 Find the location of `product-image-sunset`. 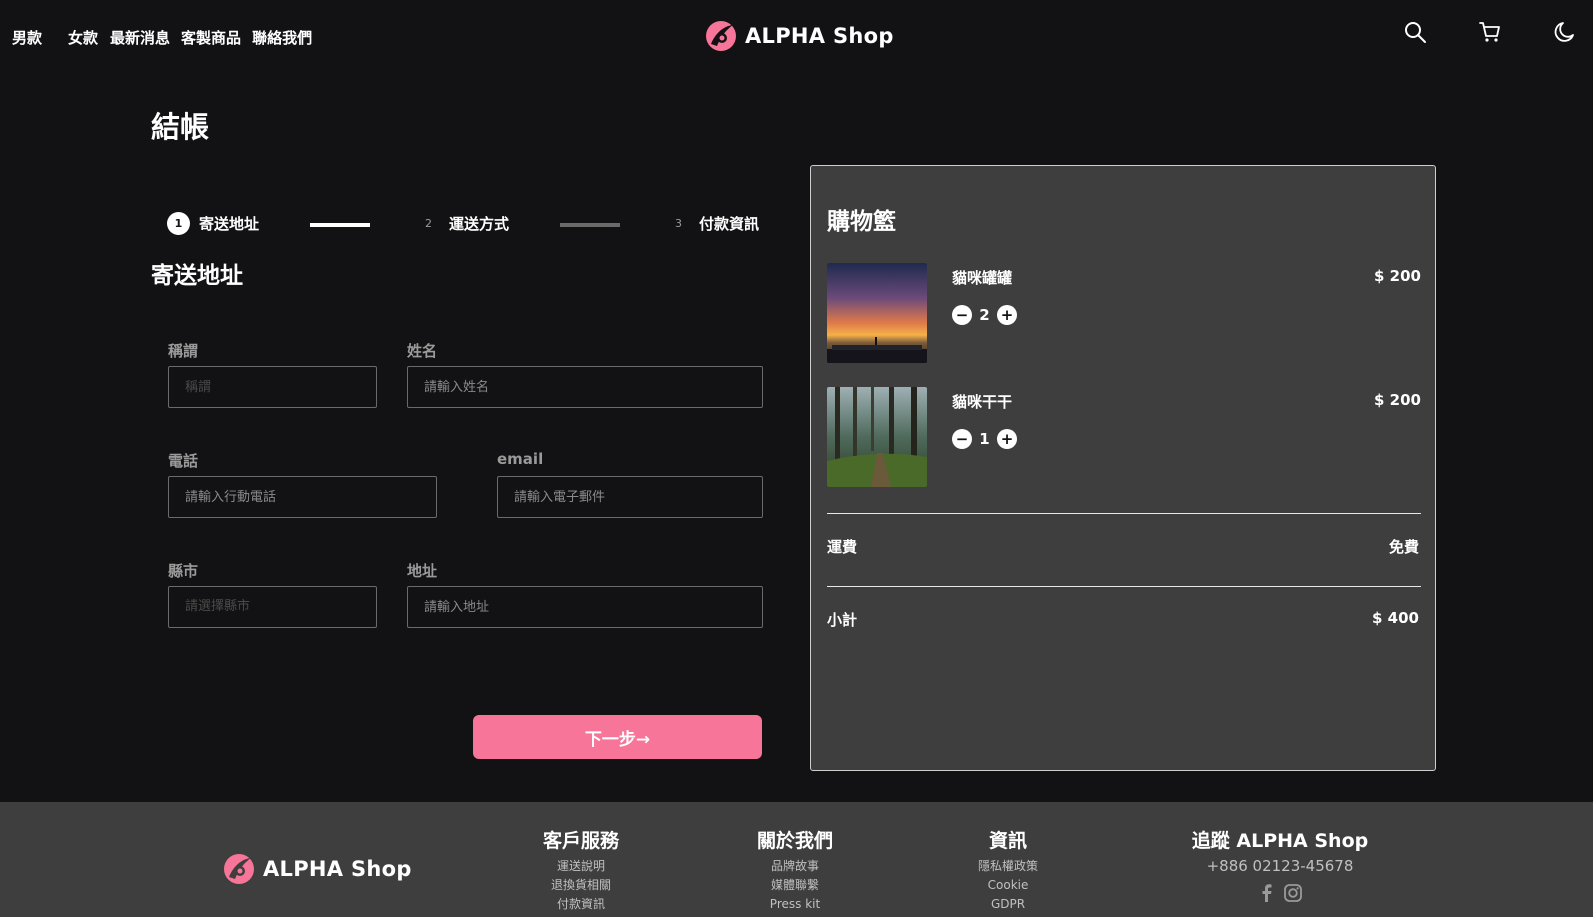

product-image-sunset is located at coordinates (877, 313).